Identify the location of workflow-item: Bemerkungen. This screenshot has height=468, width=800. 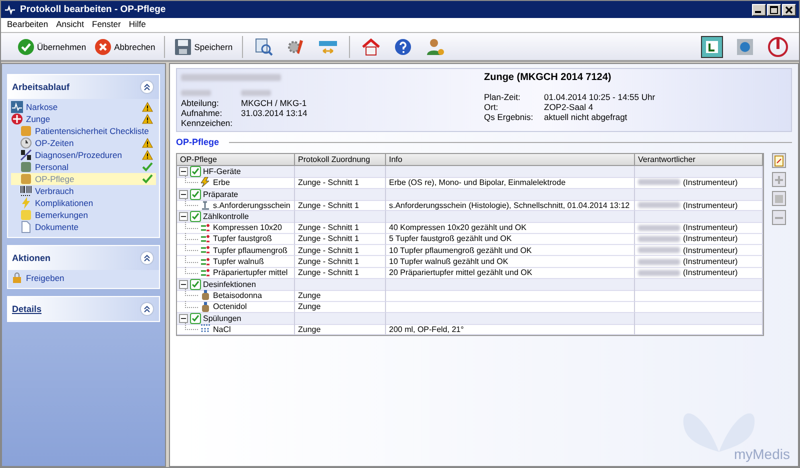
(83, 215).